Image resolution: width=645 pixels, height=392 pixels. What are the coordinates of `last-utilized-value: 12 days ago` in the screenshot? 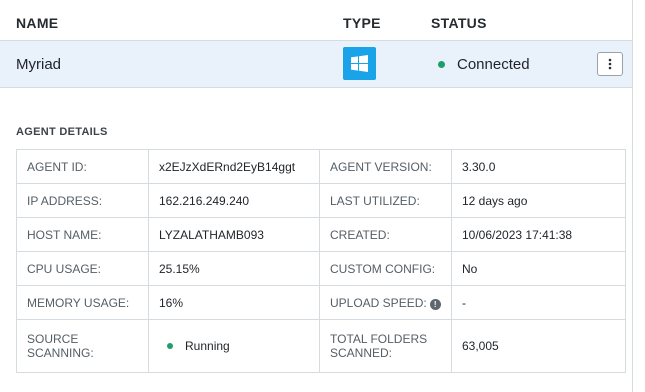 It's located at (538, 200).